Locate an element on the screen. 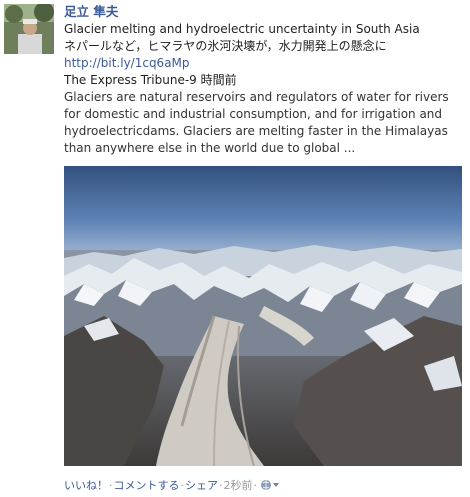  author-name: 足立 隼夫 is located at coordinates (264, 11).